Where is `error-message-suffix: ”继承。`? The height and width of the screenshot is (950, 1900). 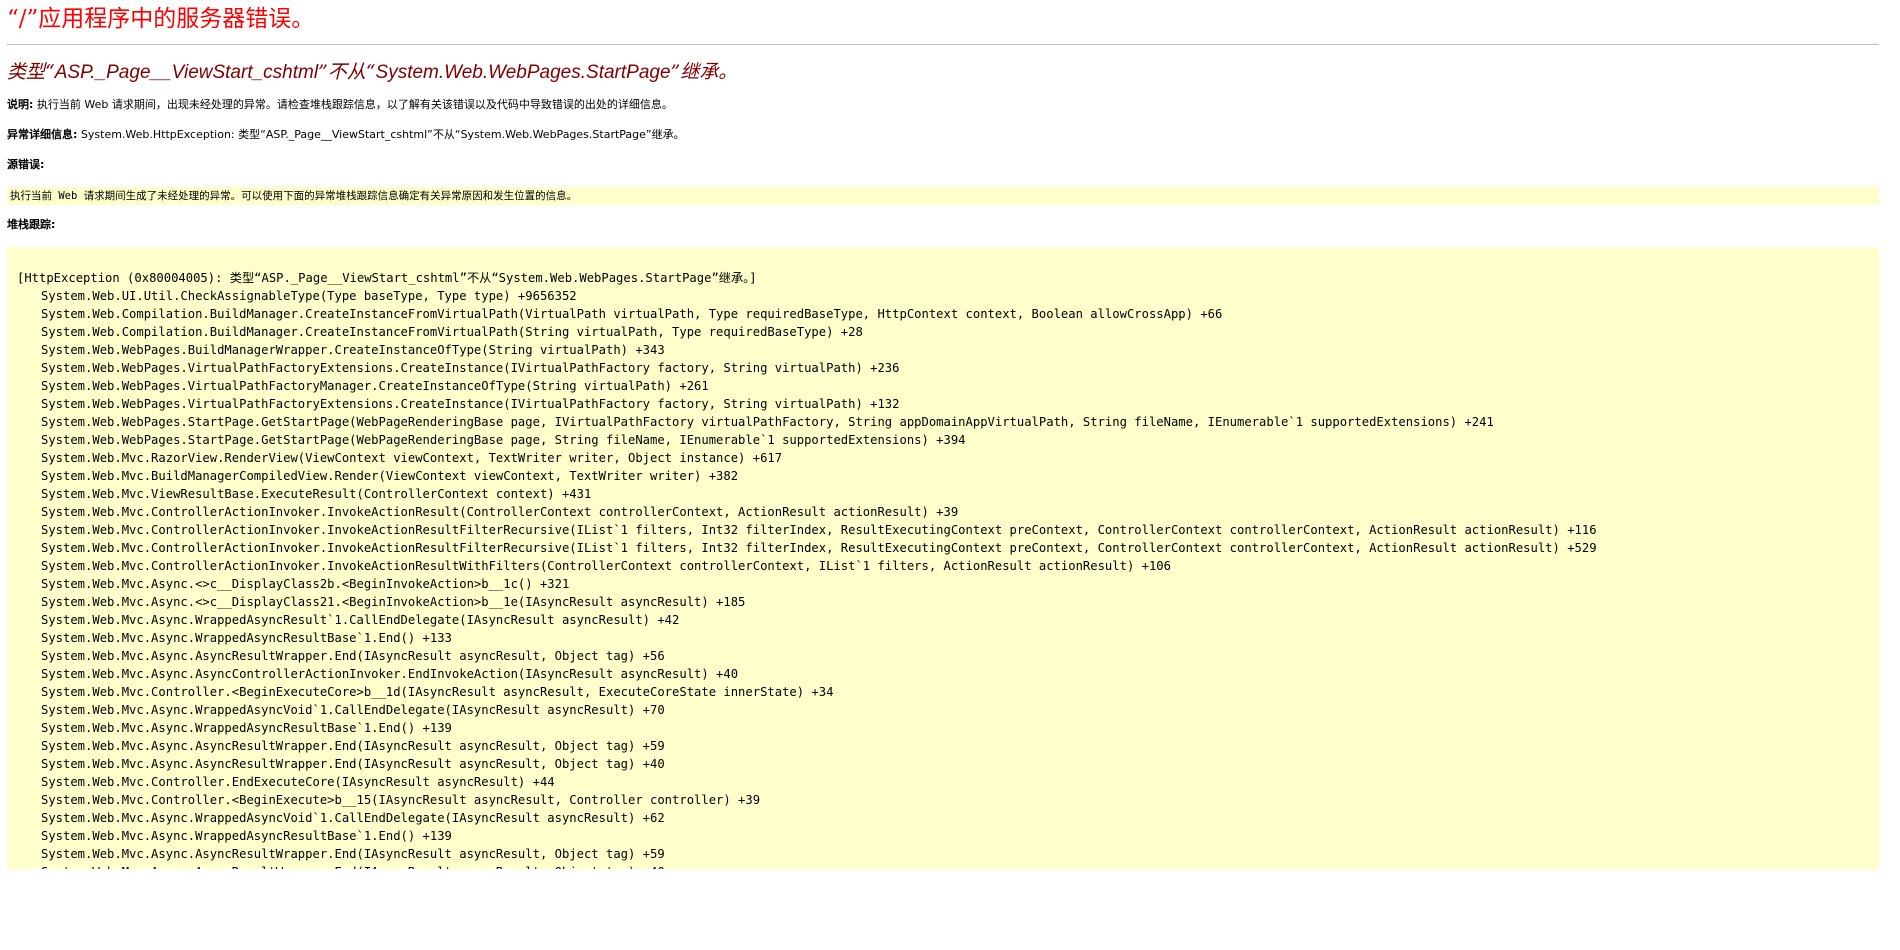 error-message-suffix: ”继承。 is located at coordinates (704, 72).